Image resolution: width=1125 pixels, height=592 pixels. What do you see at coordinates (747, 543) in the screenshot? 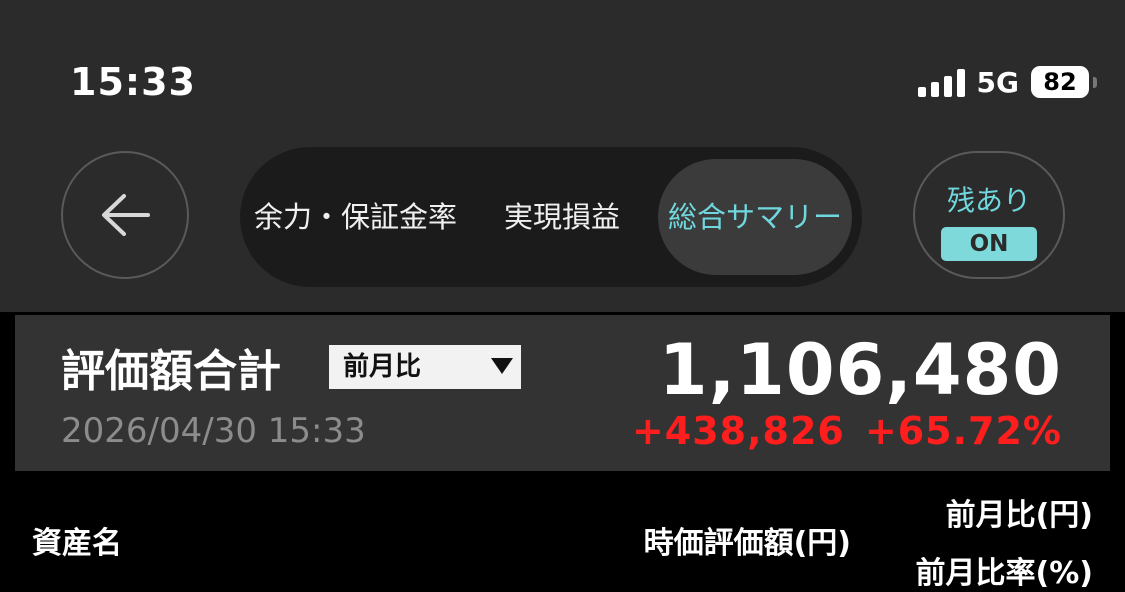
I see `column-market-value: 時価評価額(円)` at bounding box center [747, 543].